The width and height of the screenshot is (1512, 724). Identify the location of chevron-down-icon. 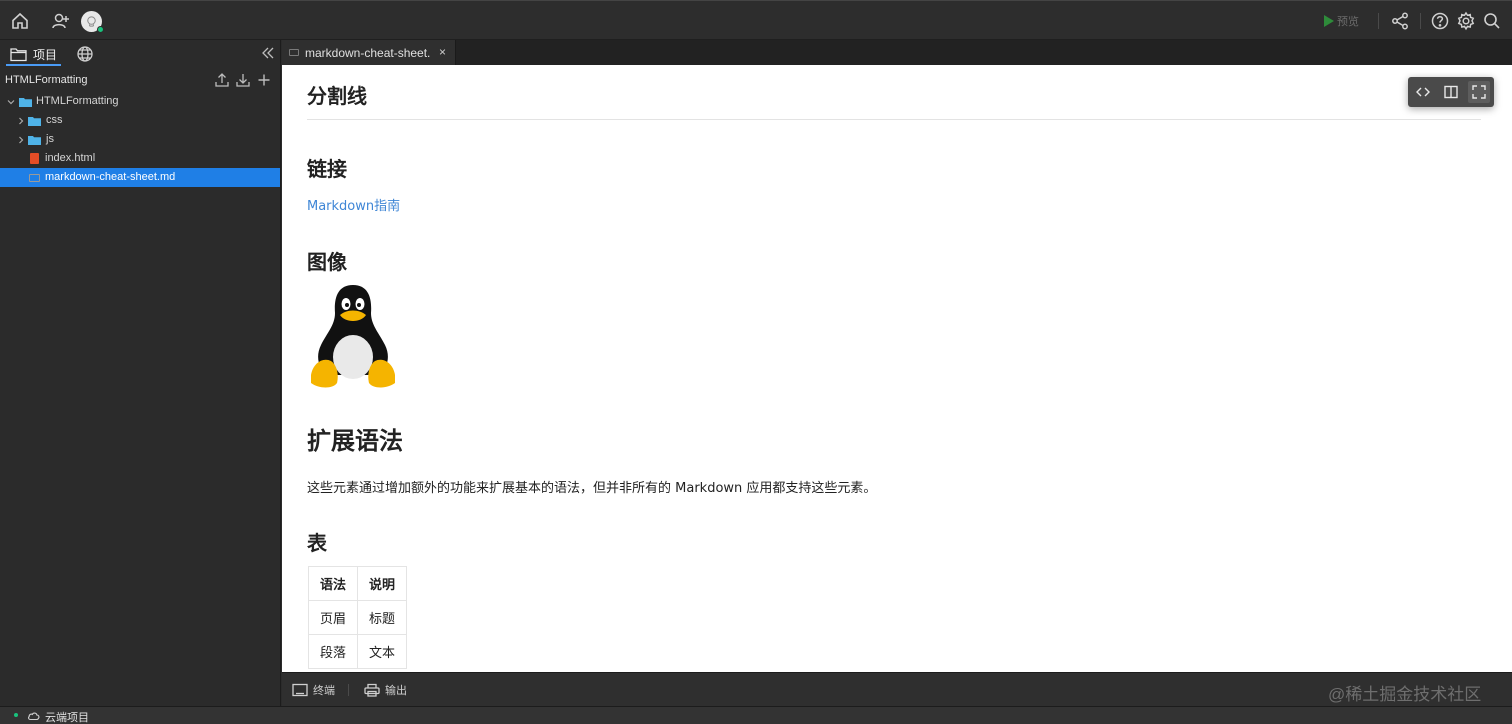
(11, 102).